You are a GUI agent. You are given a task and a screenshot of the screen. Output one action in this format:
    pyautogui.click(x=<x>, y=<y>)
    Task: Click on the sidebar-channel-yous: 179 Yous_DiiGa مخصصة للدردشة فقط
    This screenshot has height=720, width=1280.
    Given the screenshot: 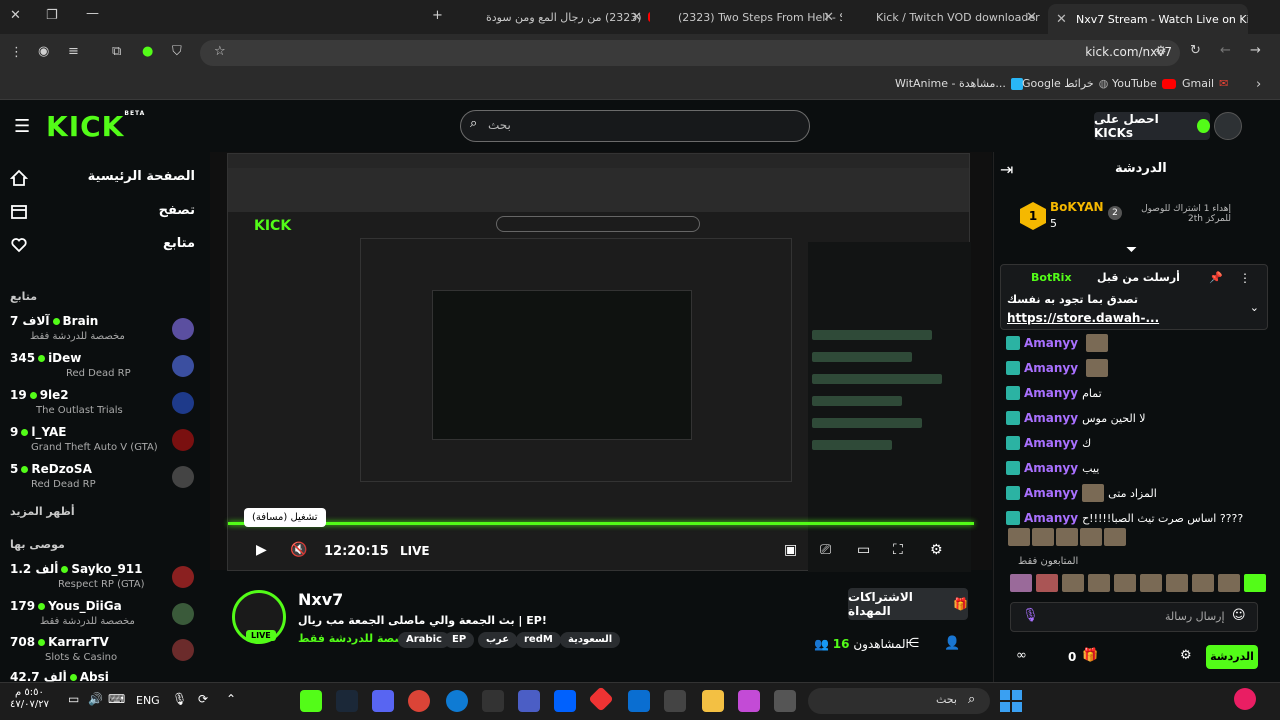 What is the action you would take?
    pyautogui.click(x=102, y=617)
    